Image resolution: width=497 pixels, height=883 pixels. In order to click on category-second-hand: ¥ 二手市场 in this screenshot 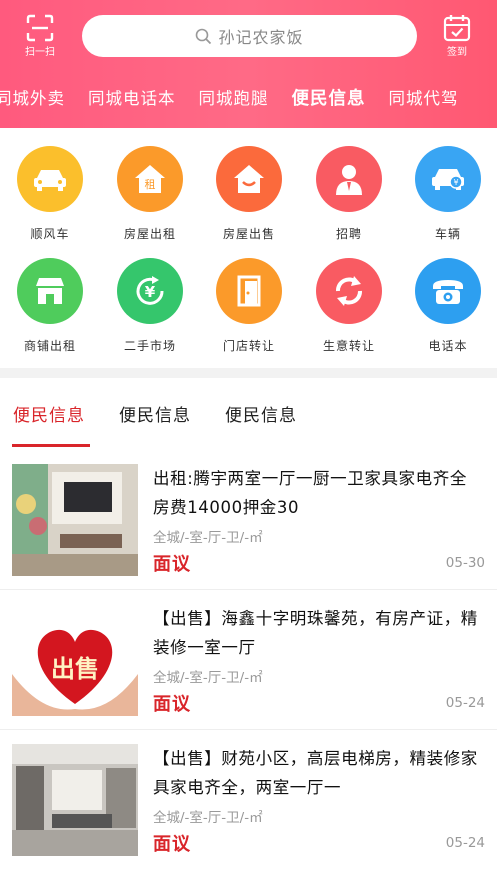, I will do `click(150, 306)`.